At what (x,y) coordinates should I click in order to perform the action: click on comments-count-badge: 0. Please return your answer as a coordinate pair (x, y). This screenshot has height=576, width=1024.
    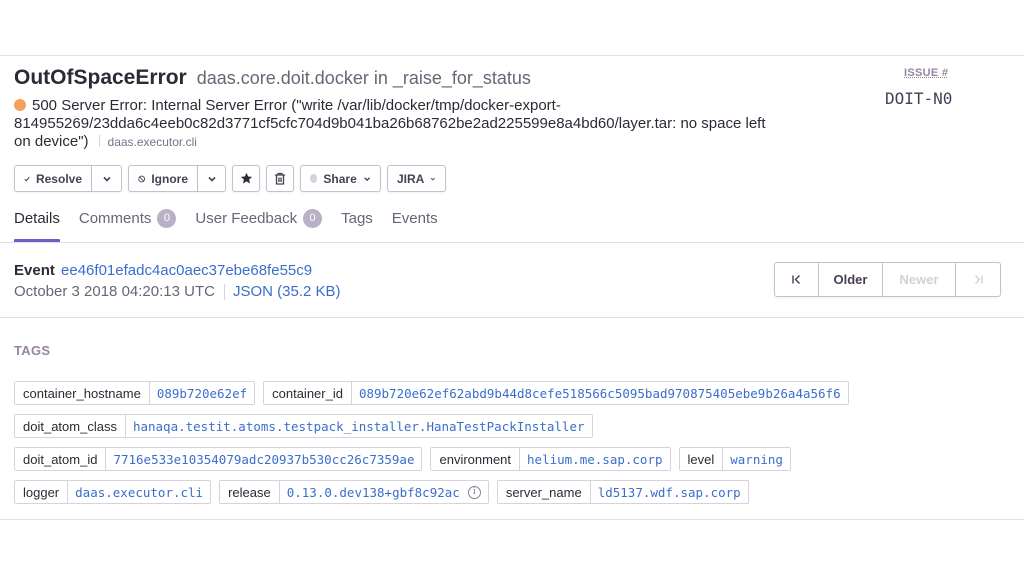
    Looking at the image, I should click on (167, 218).